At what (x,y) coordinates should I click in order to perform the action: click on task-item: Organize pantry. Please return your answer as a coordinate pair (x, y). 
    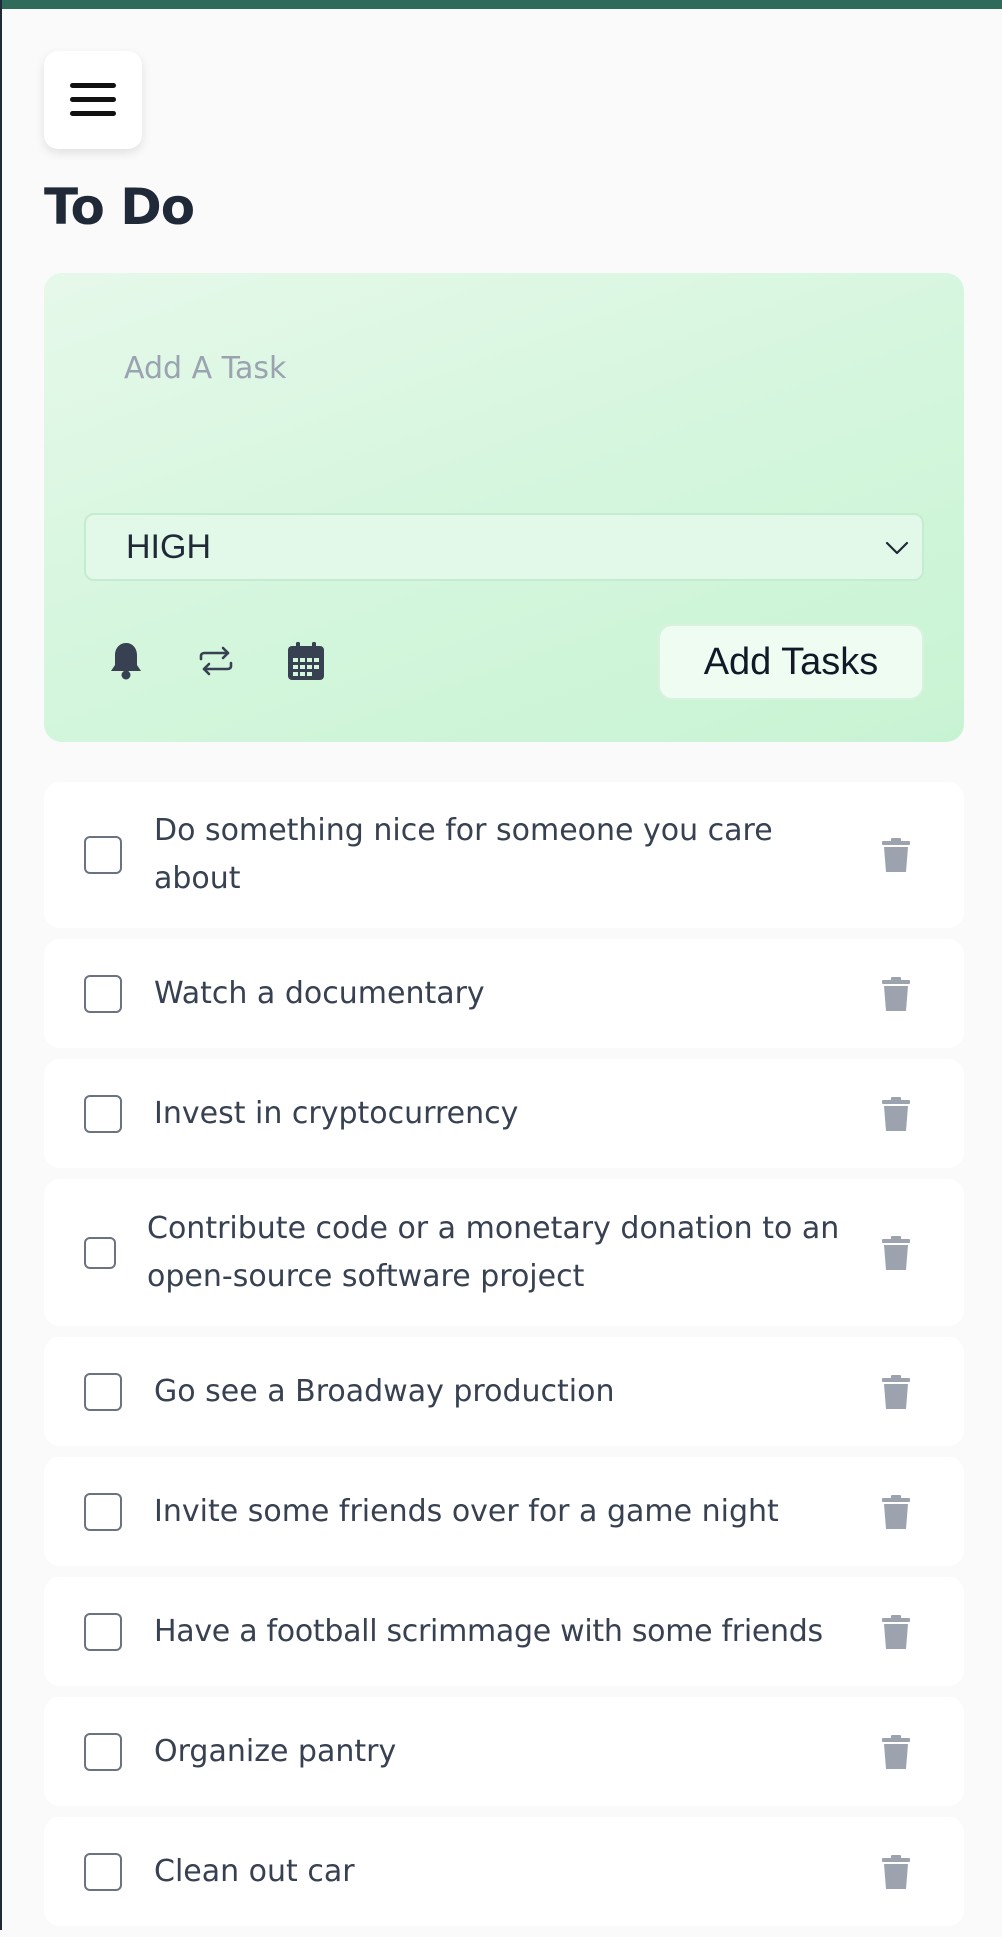
    Looking at the image, I should click on (504, 1751).